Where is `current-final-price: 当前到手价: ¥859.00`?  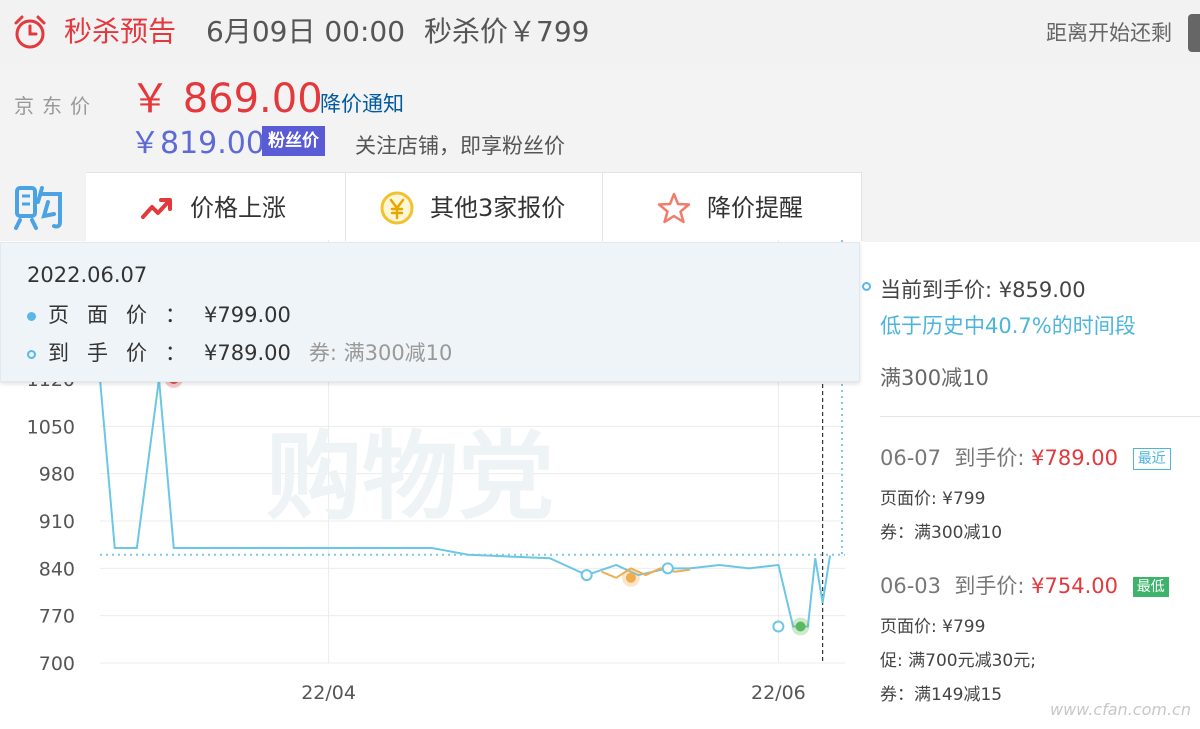
current-final-price: 当前到手价: ¥859.00 is located at coordinates (983, 290).